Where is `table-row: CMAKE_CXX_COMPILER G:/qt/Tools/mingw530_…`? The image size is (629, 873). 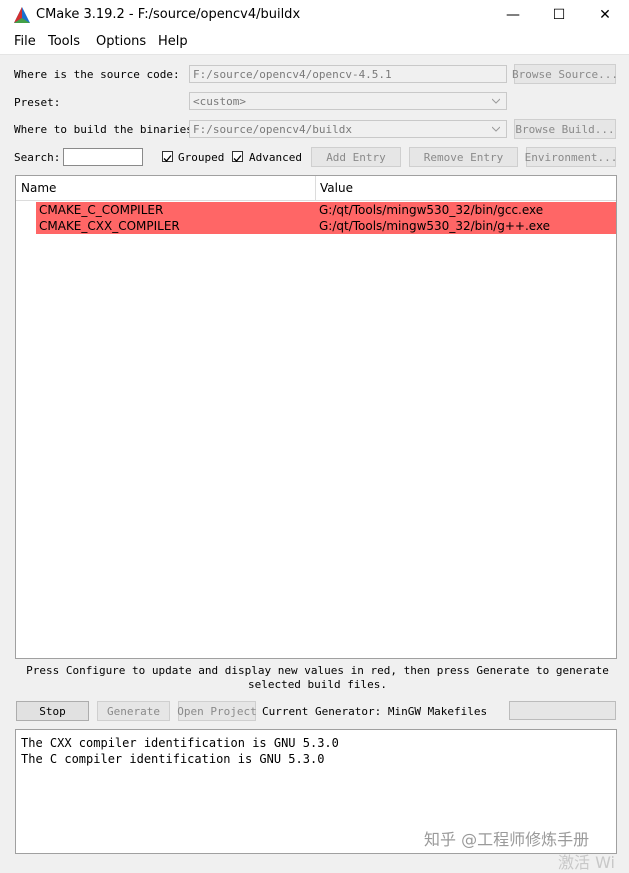 table-row: CMAKE_CXX_COMPILER G:/qt/Tools/mingw530_… is located at coordinates (326, 226).